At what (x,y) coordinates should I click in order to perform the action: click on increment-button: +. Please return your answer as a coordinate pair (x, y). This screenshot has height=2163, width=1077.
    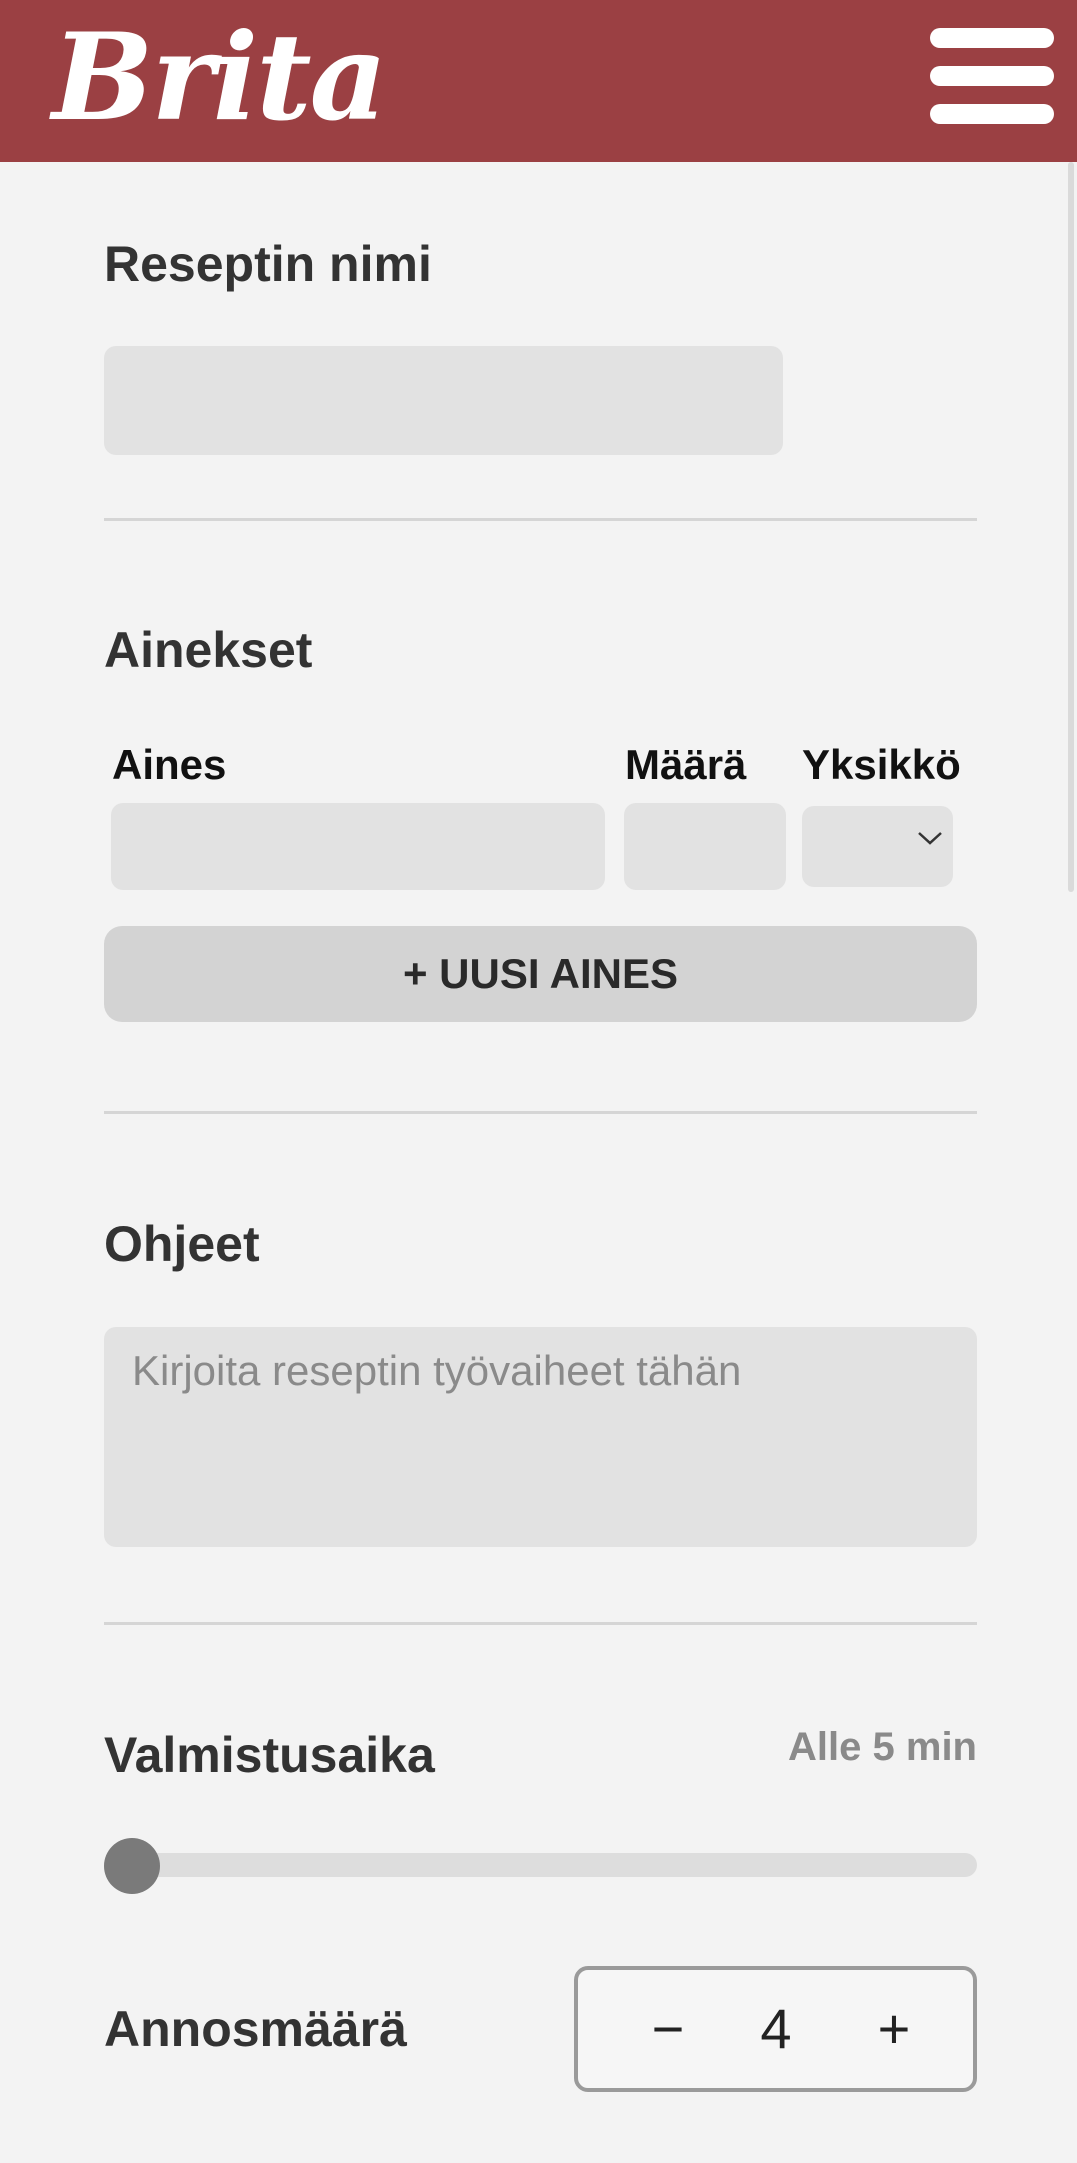
    Looking at the image, I should click on (894, 2029).